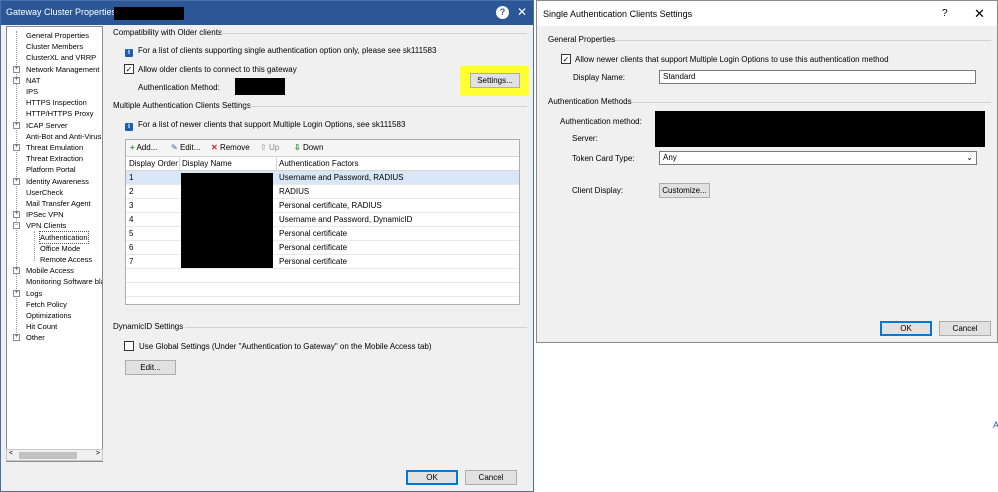 The image size is (998, 492). Describe the element at coordinates (207, 163) in the screenshot. I see `col-display-name: Display Name` at that location.